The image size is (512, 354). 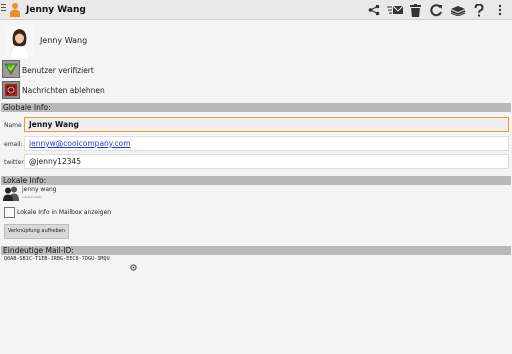 I want to click on refresh-icon, so click(x=436, y=10).